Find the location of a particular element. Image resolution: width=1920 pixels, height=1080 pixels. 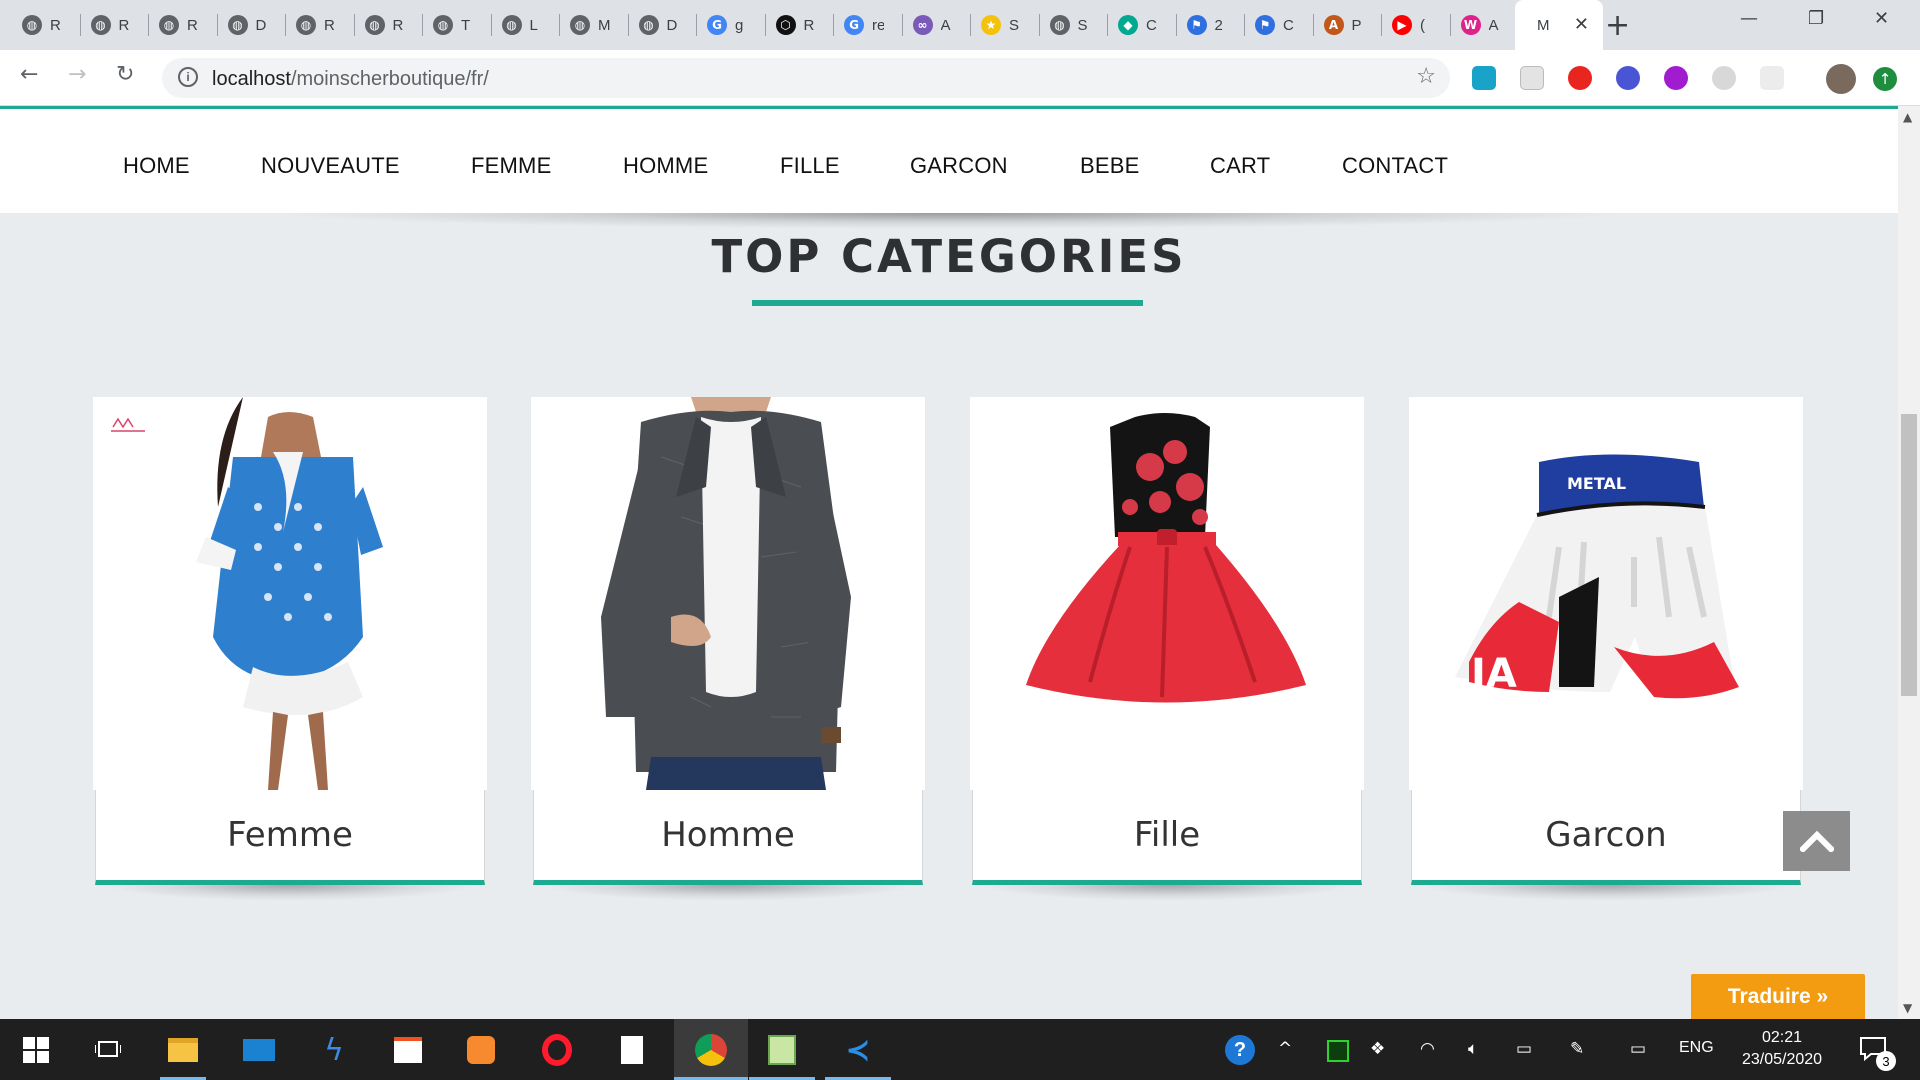

color-extension-icon is located at coordinates (1676, 78).